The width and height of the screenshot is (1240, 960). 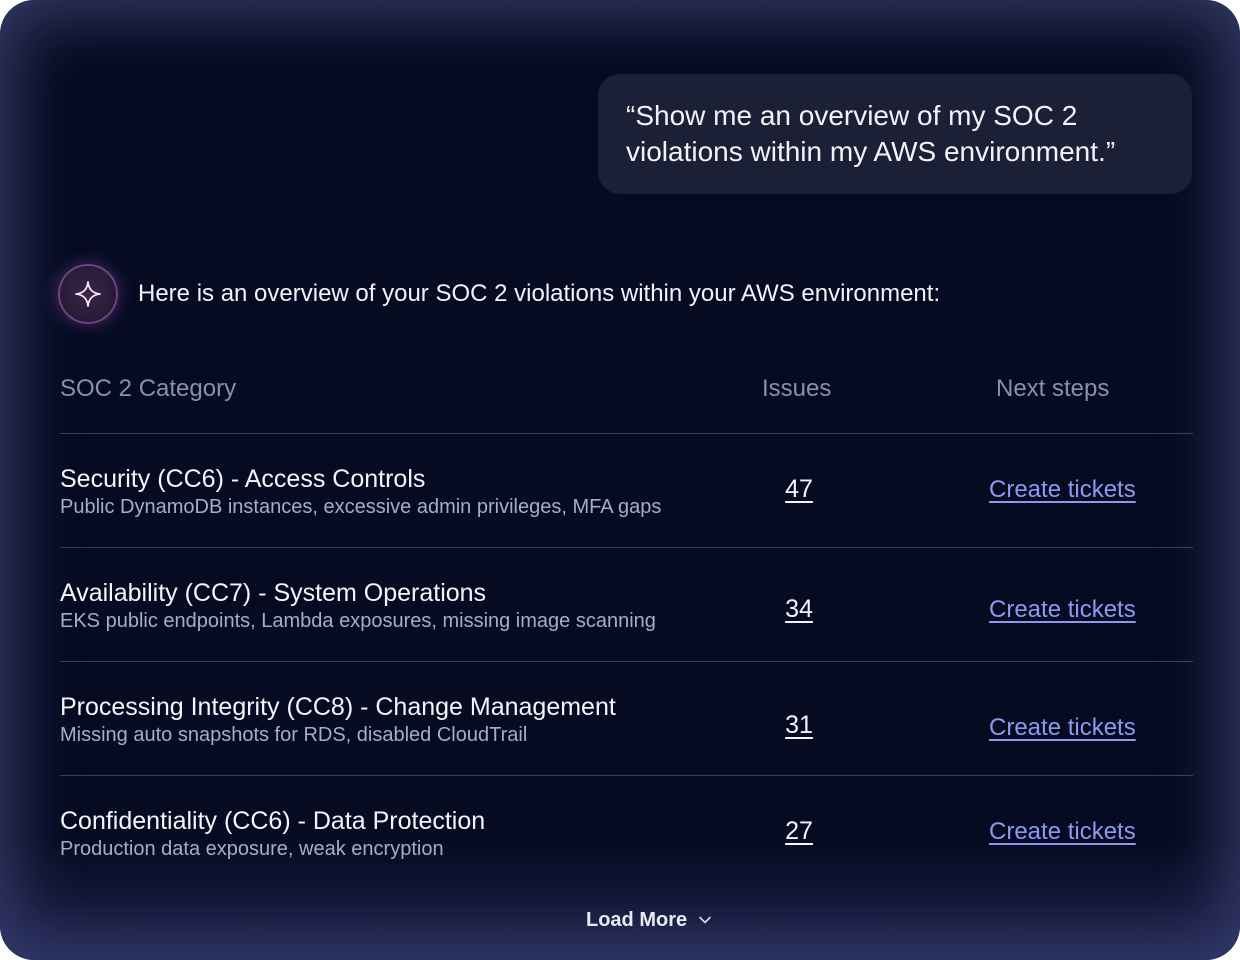 What do you see at coordinates (705, 920) in the screenshot?
I see `chevron-down-icon` at bounding box center [705, 920].